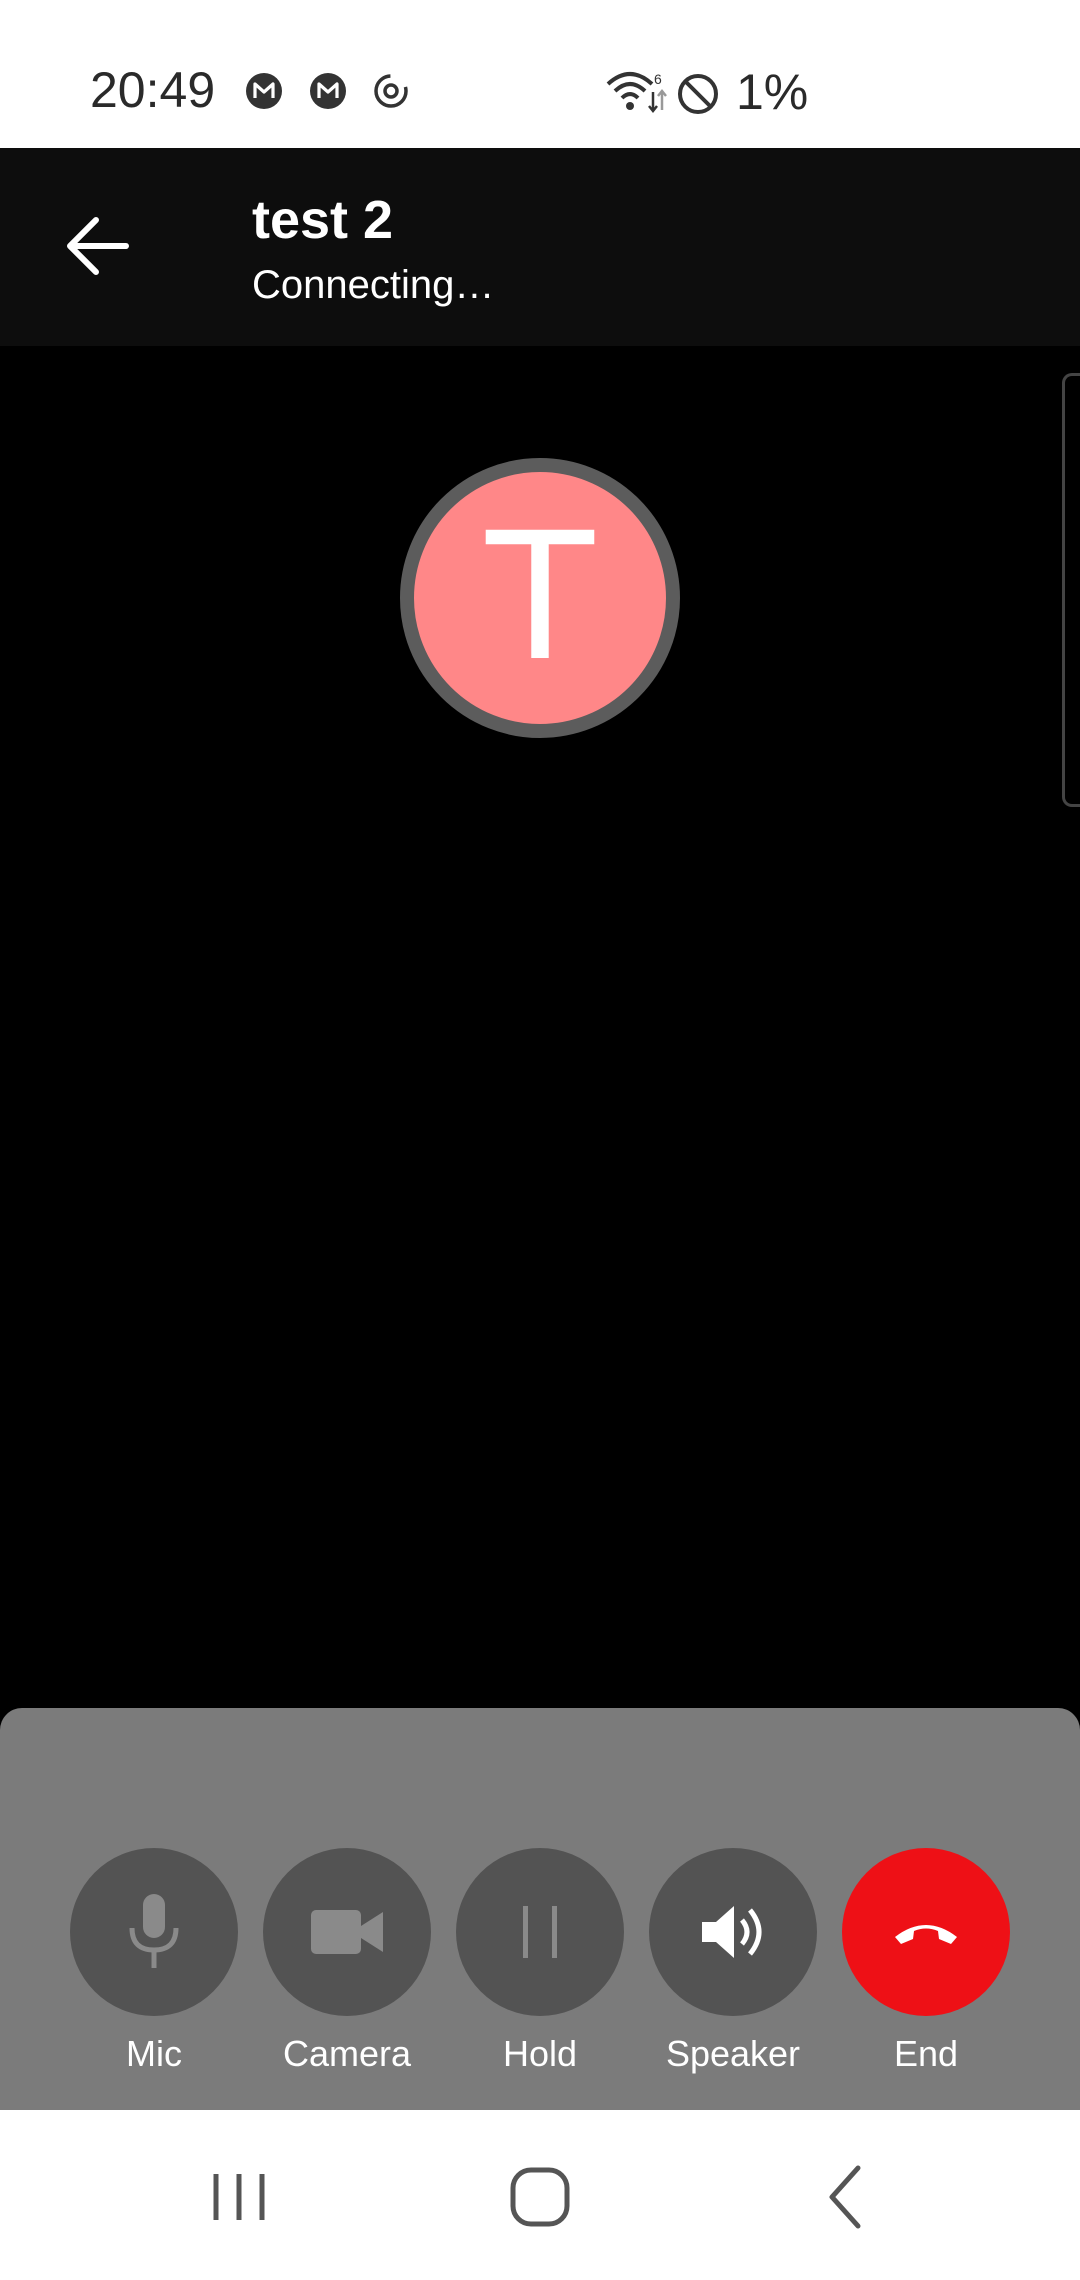 Image resolution: width=1080 pixels, height=2280 pixels. What do you see at coordinates (153, 90) in the screenshot?
I see `status-time: 20:49` at bounding box center [153, 90].